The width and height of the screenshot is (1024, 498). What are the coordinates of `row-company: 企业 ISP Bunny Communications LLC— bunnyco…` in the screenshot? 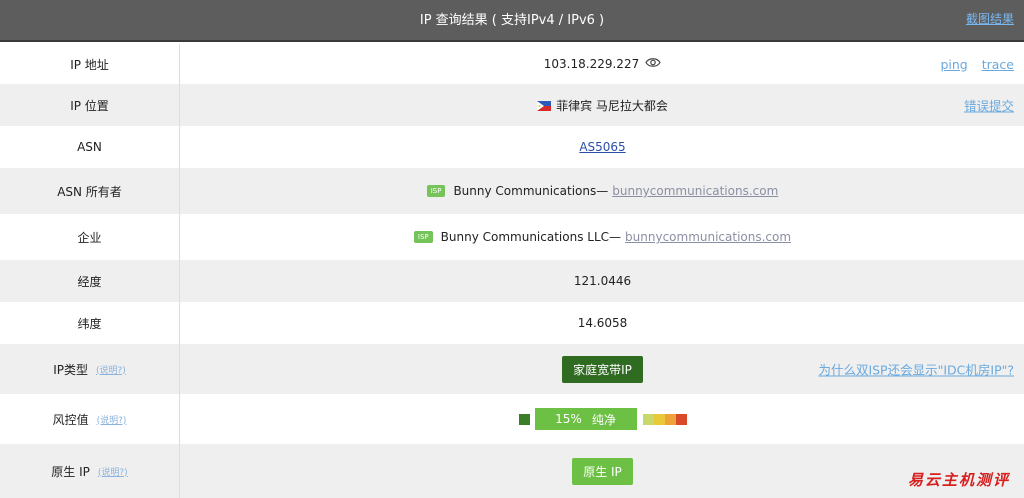 It's located at (512, 237).